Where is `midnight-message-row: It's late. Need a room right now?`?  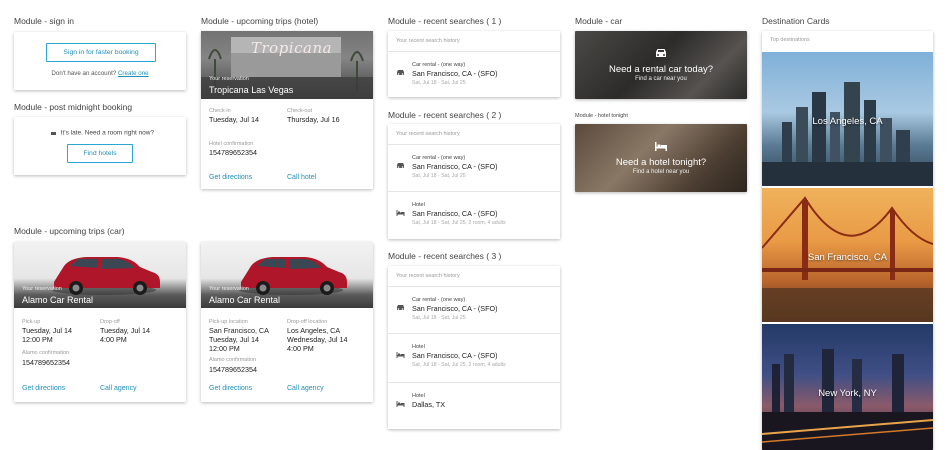 midnight-message-row: It's late. Need a room right now? is located at coordinates (100, 133).